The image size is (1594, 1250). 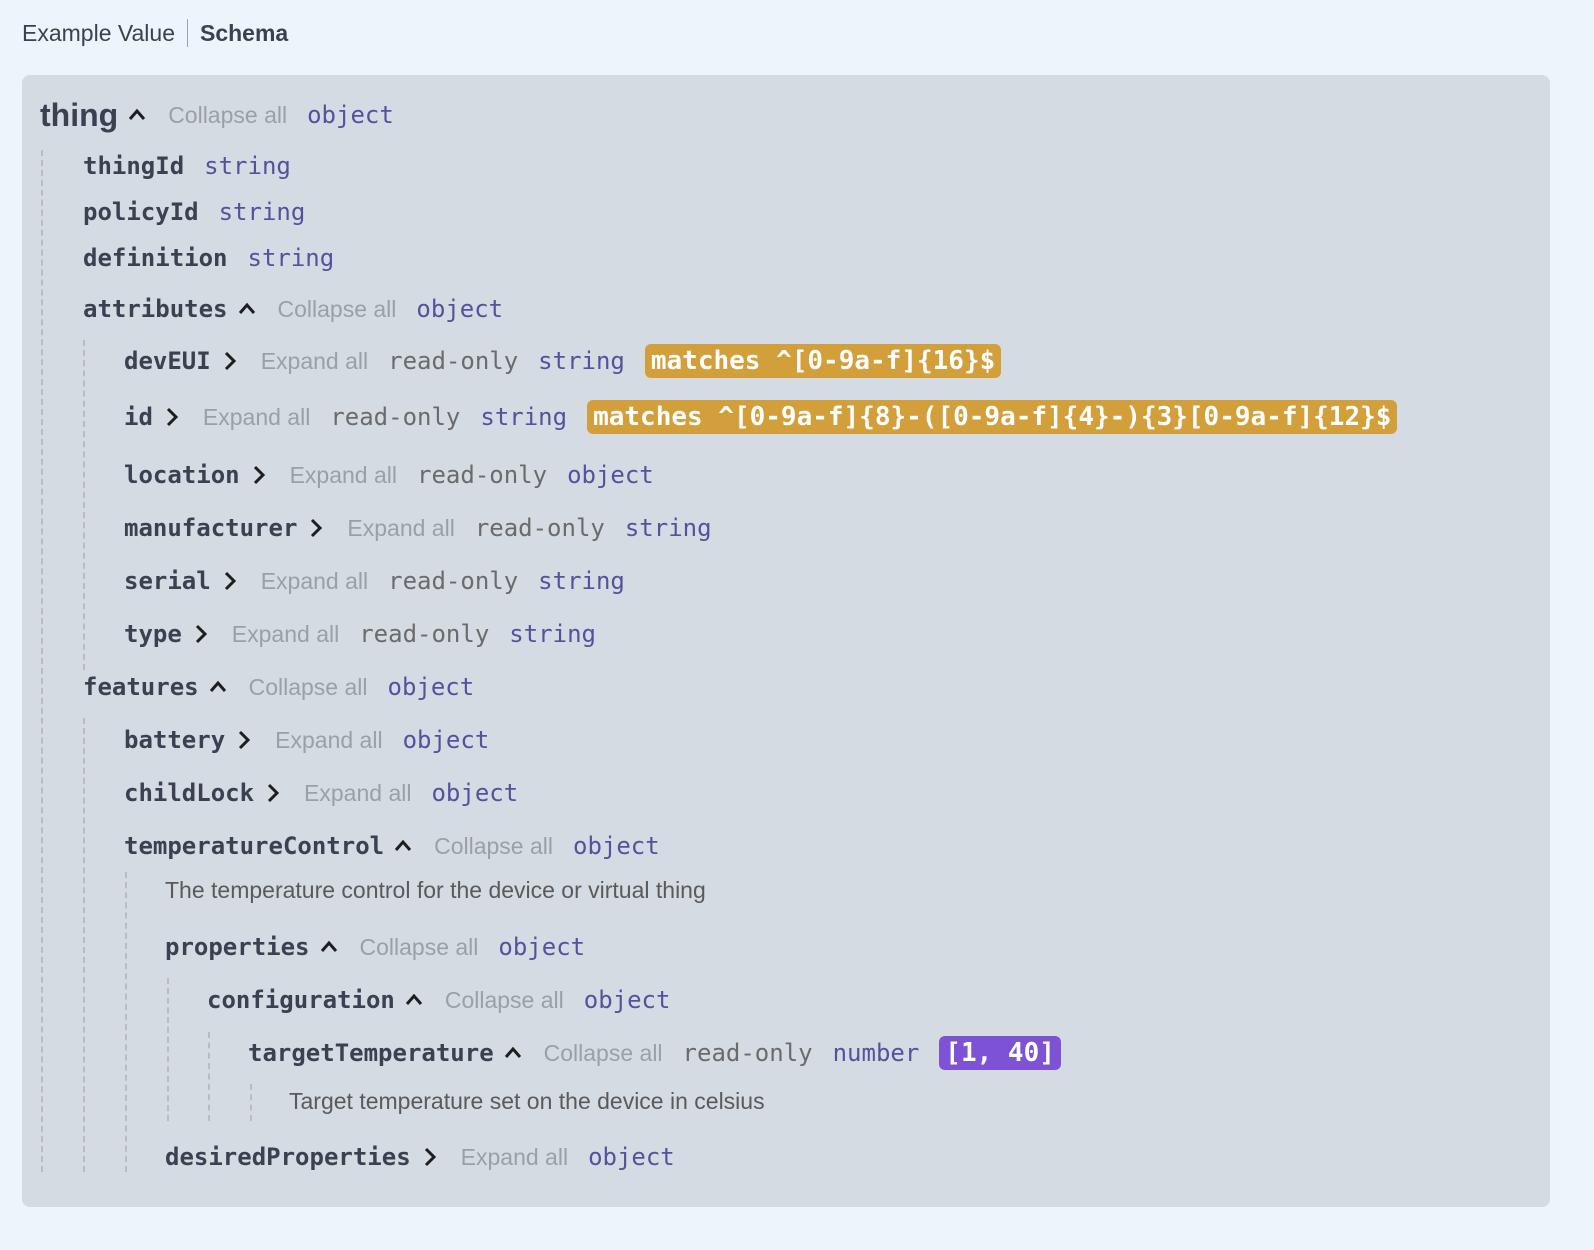 I want to click on property-name: location, so click(x=182, y=475).